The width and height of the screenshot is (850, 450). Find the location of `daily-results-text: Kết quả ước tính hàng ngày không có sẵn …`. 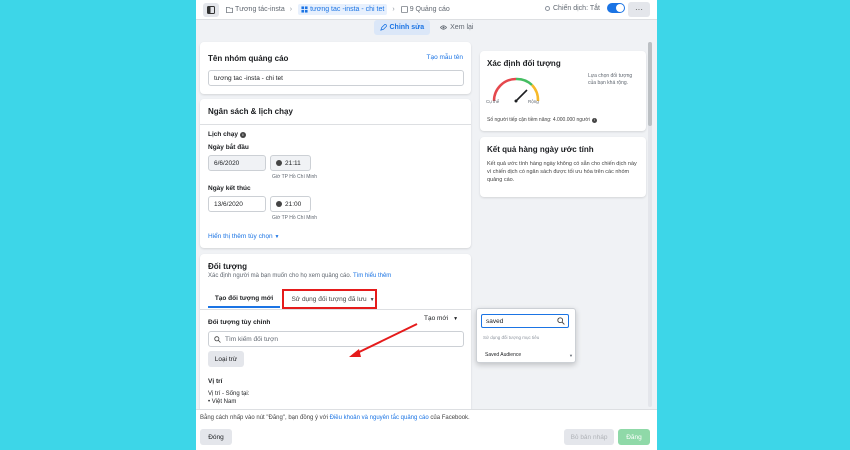

daily-results-text: Kết quả ước tính hàng ngày không có sẵn … is located at coordinates (562, 172).